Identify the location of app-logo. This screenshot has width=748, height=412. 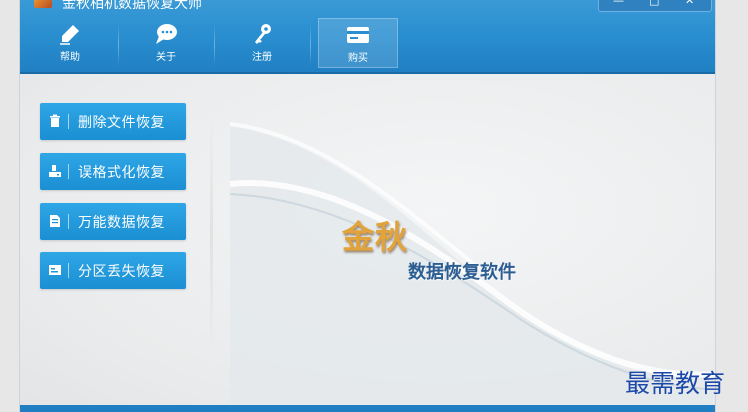
(43, 4).